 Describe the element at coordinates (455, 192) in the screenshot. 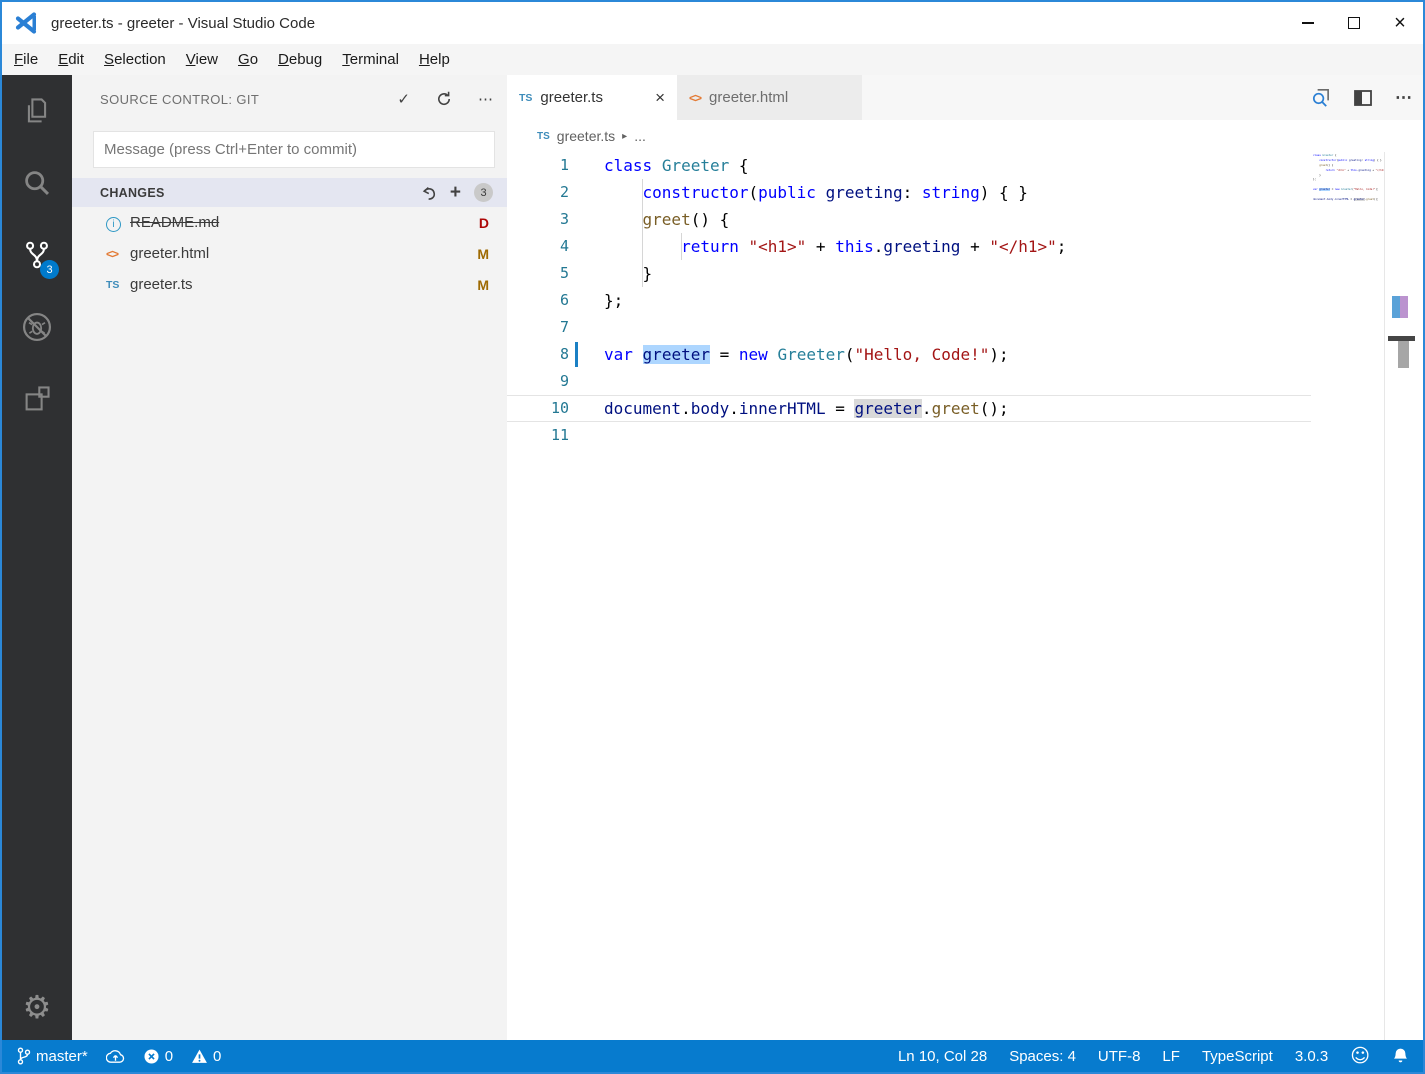

I see `stage-all-button: +` at that location.